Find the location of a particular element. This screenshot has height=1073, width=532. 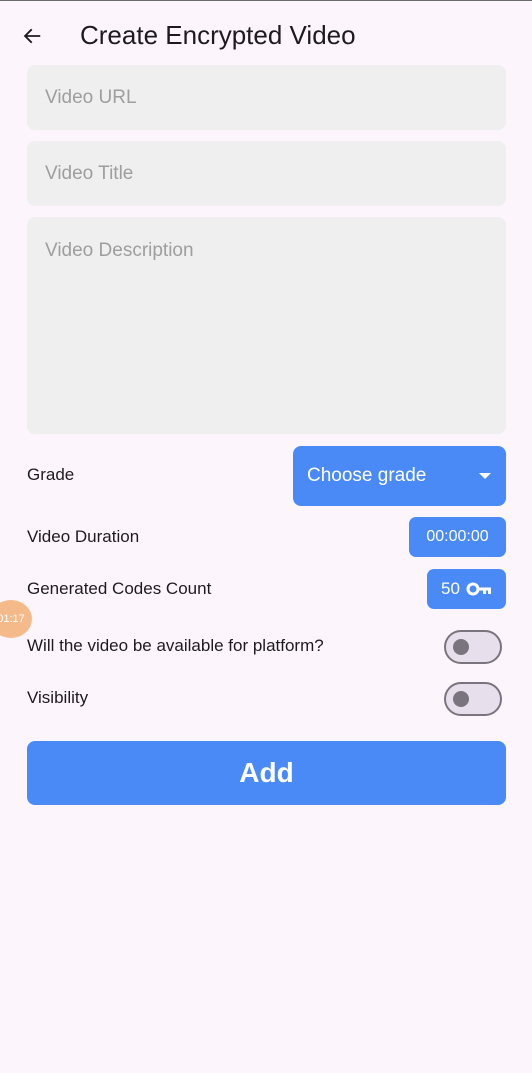

add-button: Add is located at coordinates (266, 773).